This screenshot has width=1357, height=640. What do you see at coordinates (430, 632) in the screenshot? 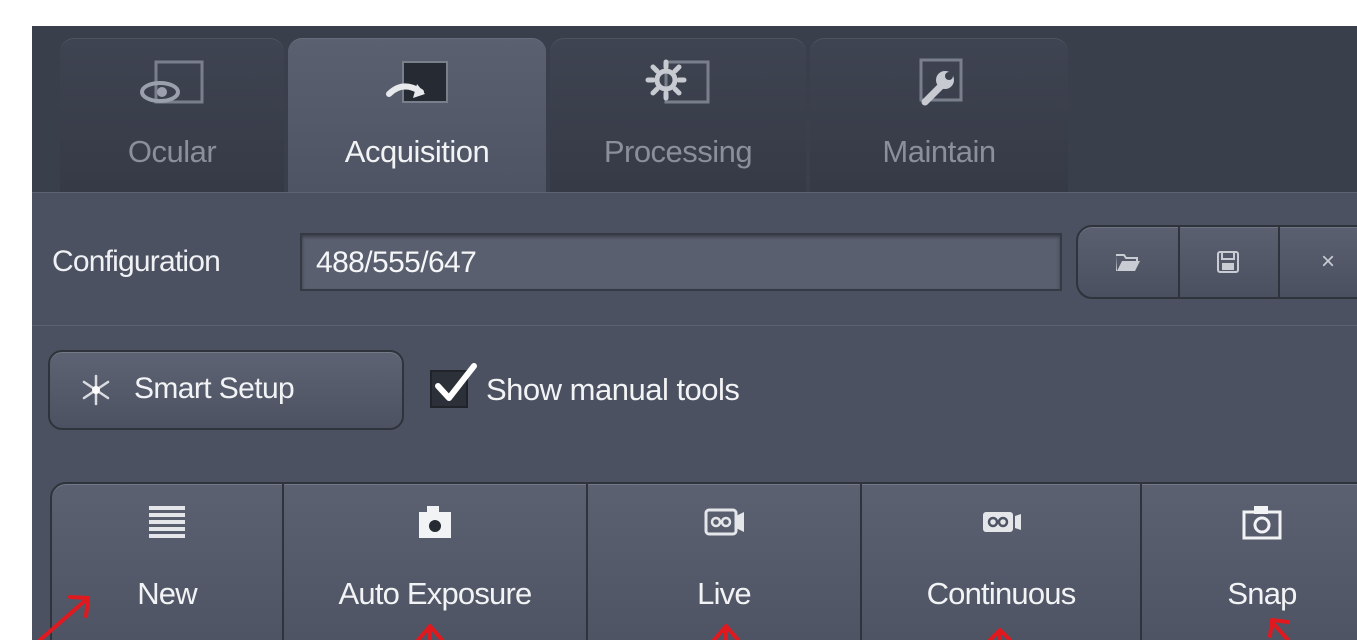
I see `annotation-arrow-auto-exposure` at bounding box center [430, 632].